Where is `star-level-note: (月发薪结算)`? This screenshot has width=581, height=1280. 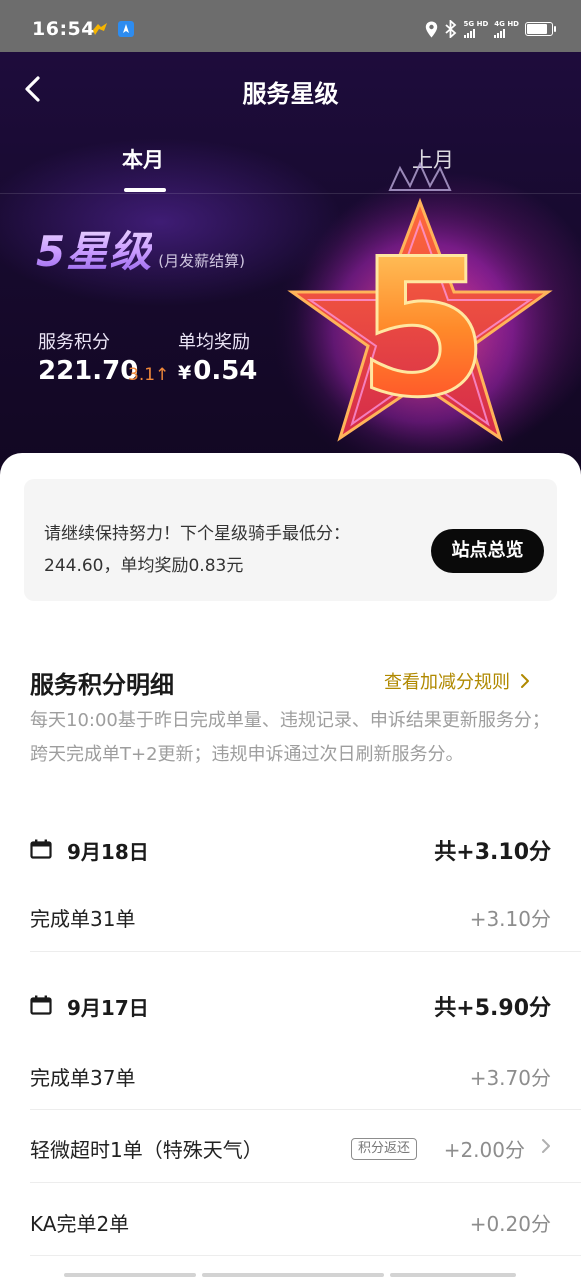 star-level-note: (月发薪结算) is located at coordinates (201, 261).